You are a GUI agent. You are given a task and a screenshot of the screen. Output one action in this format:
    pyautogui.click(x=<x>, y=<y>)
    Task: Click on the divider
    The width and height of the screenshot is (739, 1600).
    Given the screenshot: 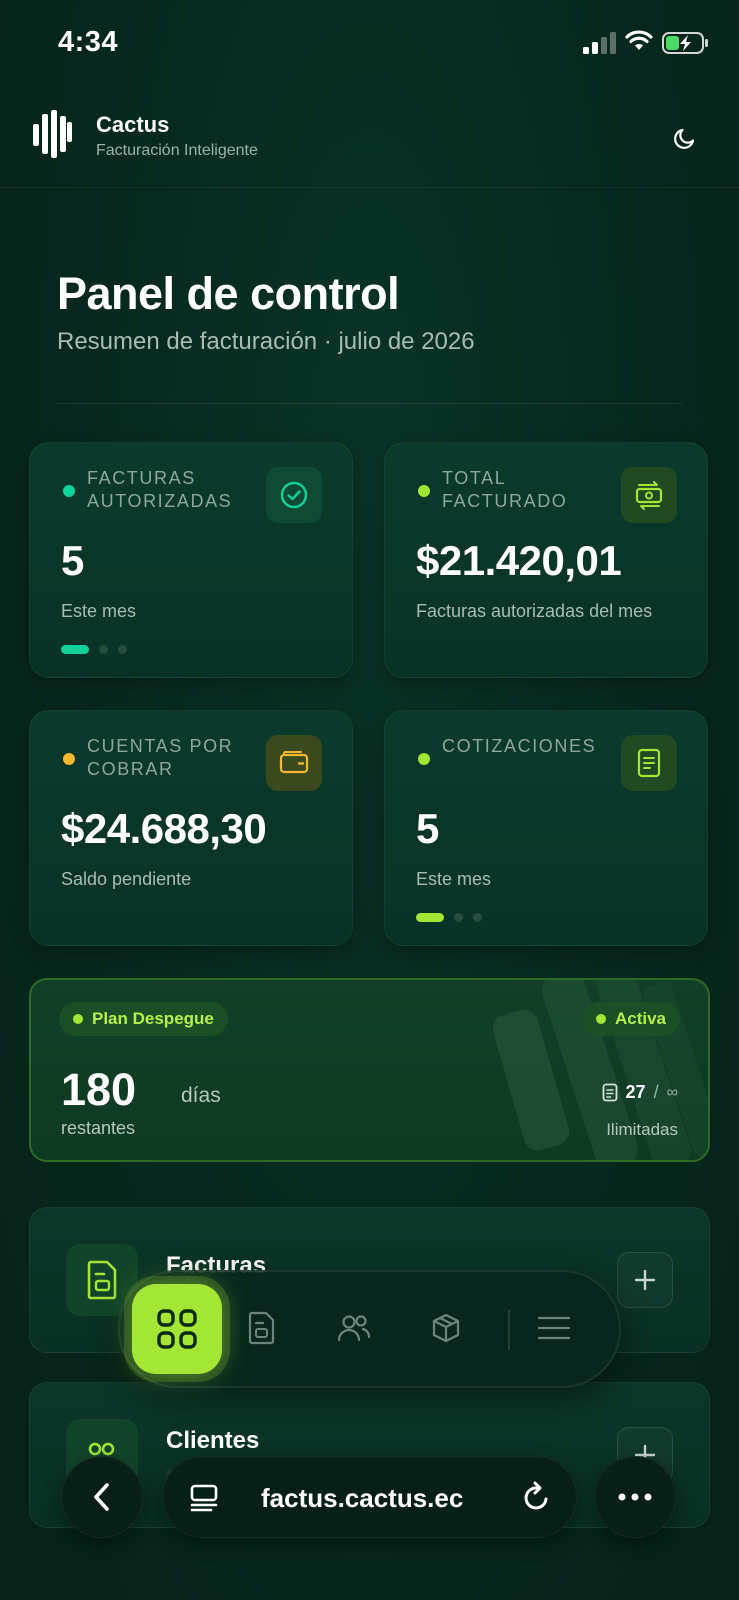 What is the action you would take?
    pyautogui.click(x=369, y=403)
    